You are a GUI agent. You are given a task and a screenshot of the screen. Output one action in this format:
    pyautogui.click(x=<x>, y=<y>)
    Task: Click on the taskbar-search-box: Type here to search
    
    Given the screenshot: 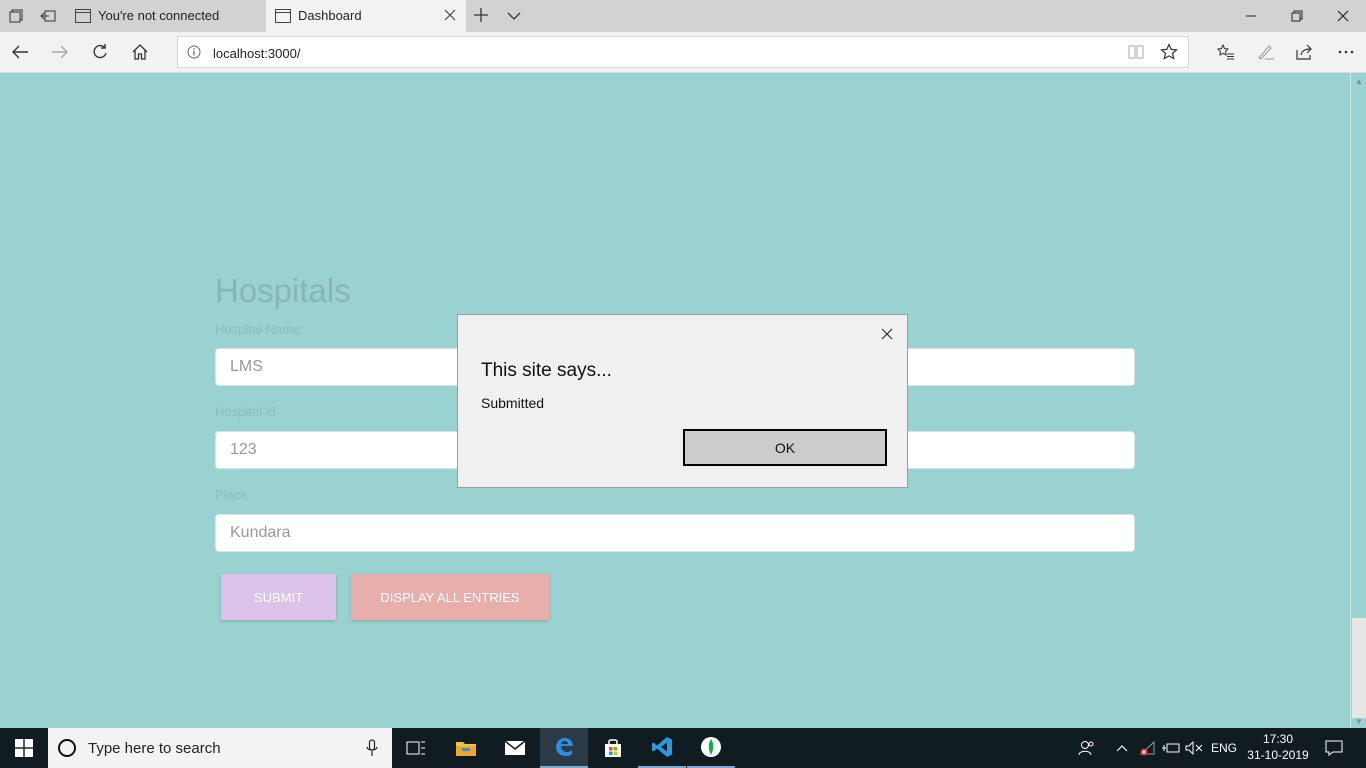 What is the action you would take?
    pyautogui.click(x=220, y=748)
    